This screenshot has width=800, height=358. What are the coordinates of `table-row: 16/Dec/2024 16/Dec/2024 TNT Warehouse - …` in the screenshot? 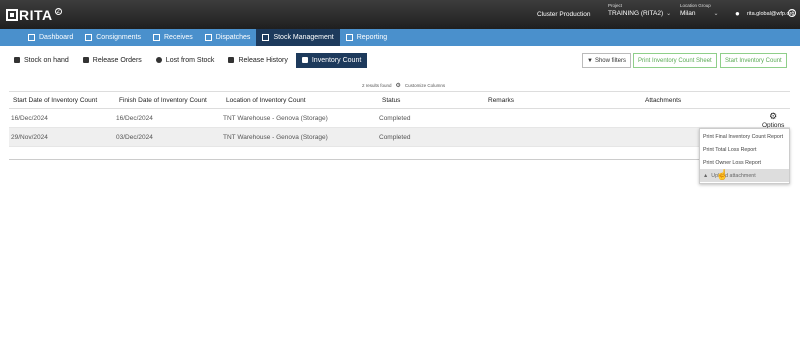 It's located at (399, 118).